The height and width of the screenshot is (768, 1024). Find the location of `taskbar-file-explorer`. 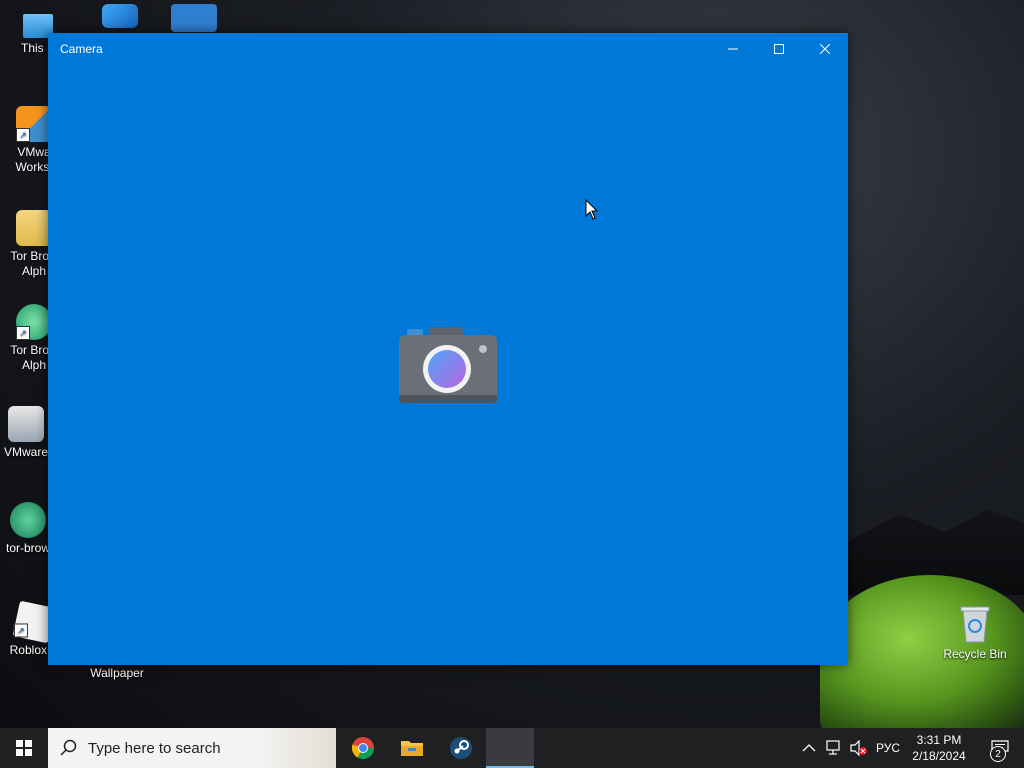

taskbar-file-explorer is located at coordinates (412, 748).